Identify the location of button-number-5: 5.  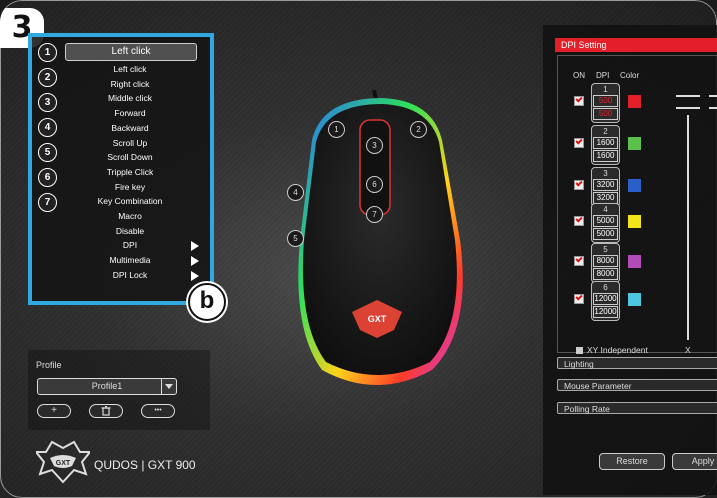
(47, 152).